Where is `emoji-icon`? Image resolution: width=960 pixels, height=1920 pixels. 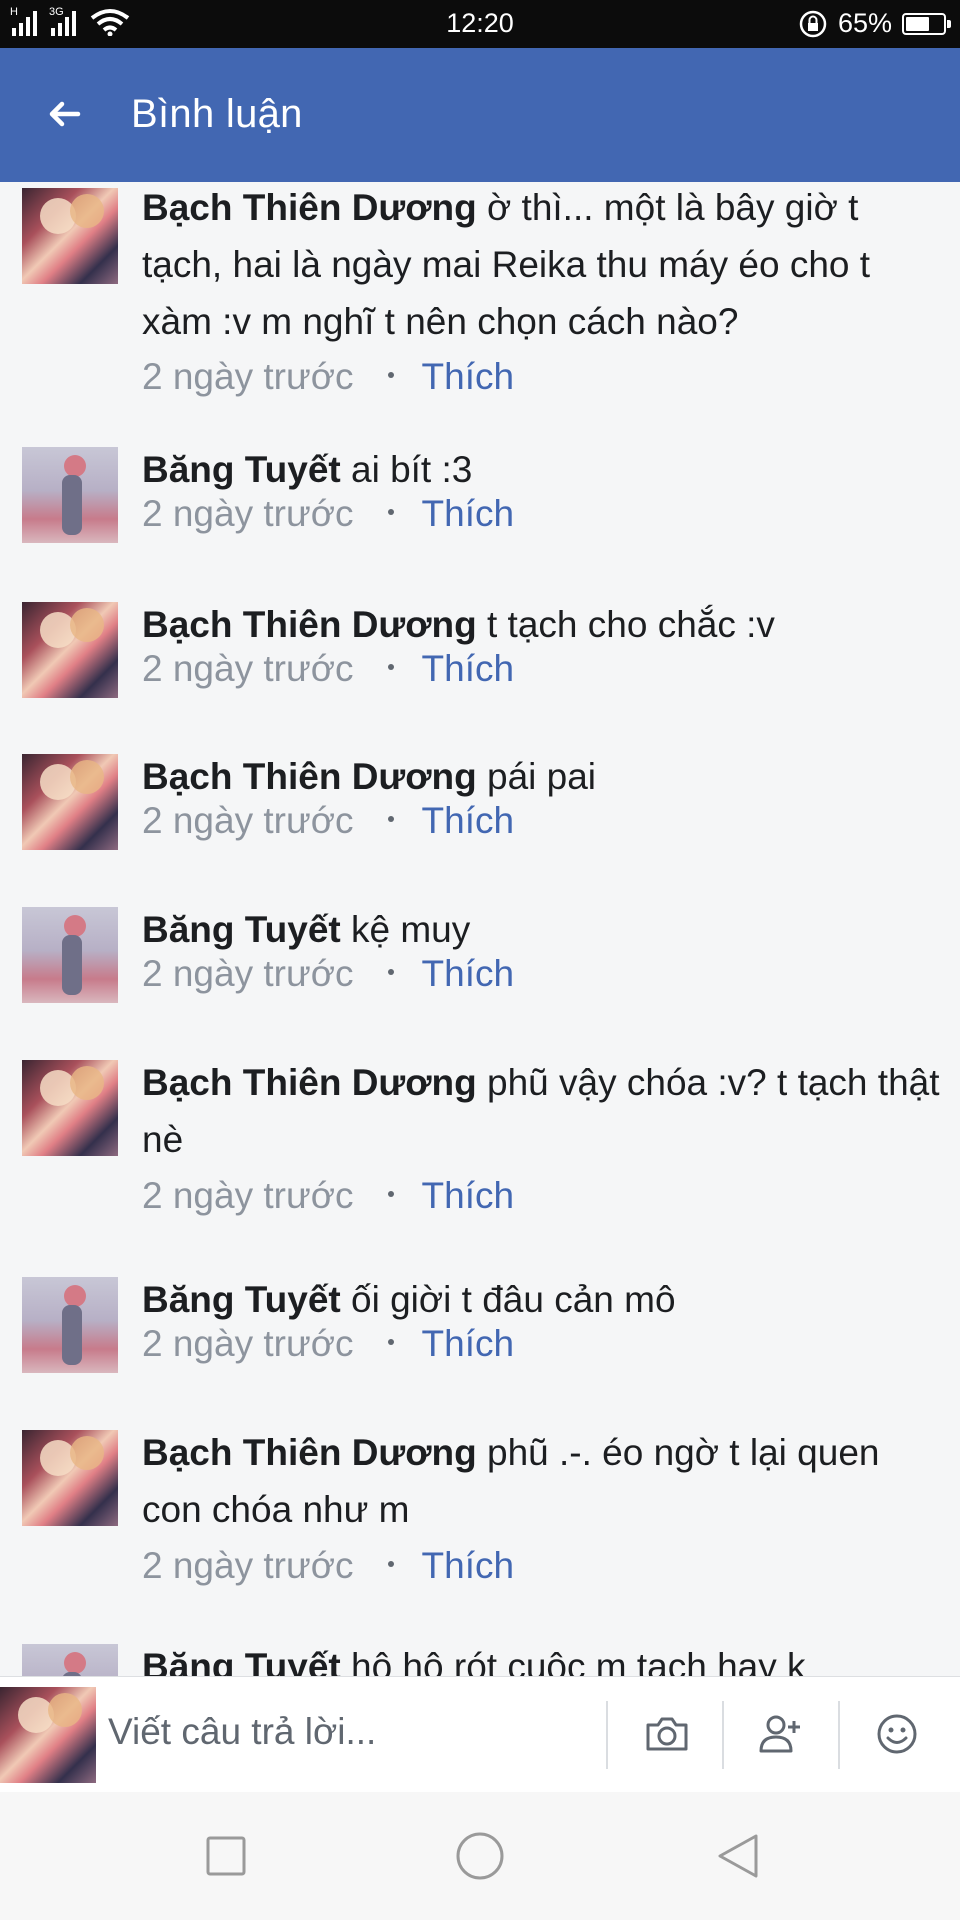
emoji-icon is located at coordinates (897, 1734).